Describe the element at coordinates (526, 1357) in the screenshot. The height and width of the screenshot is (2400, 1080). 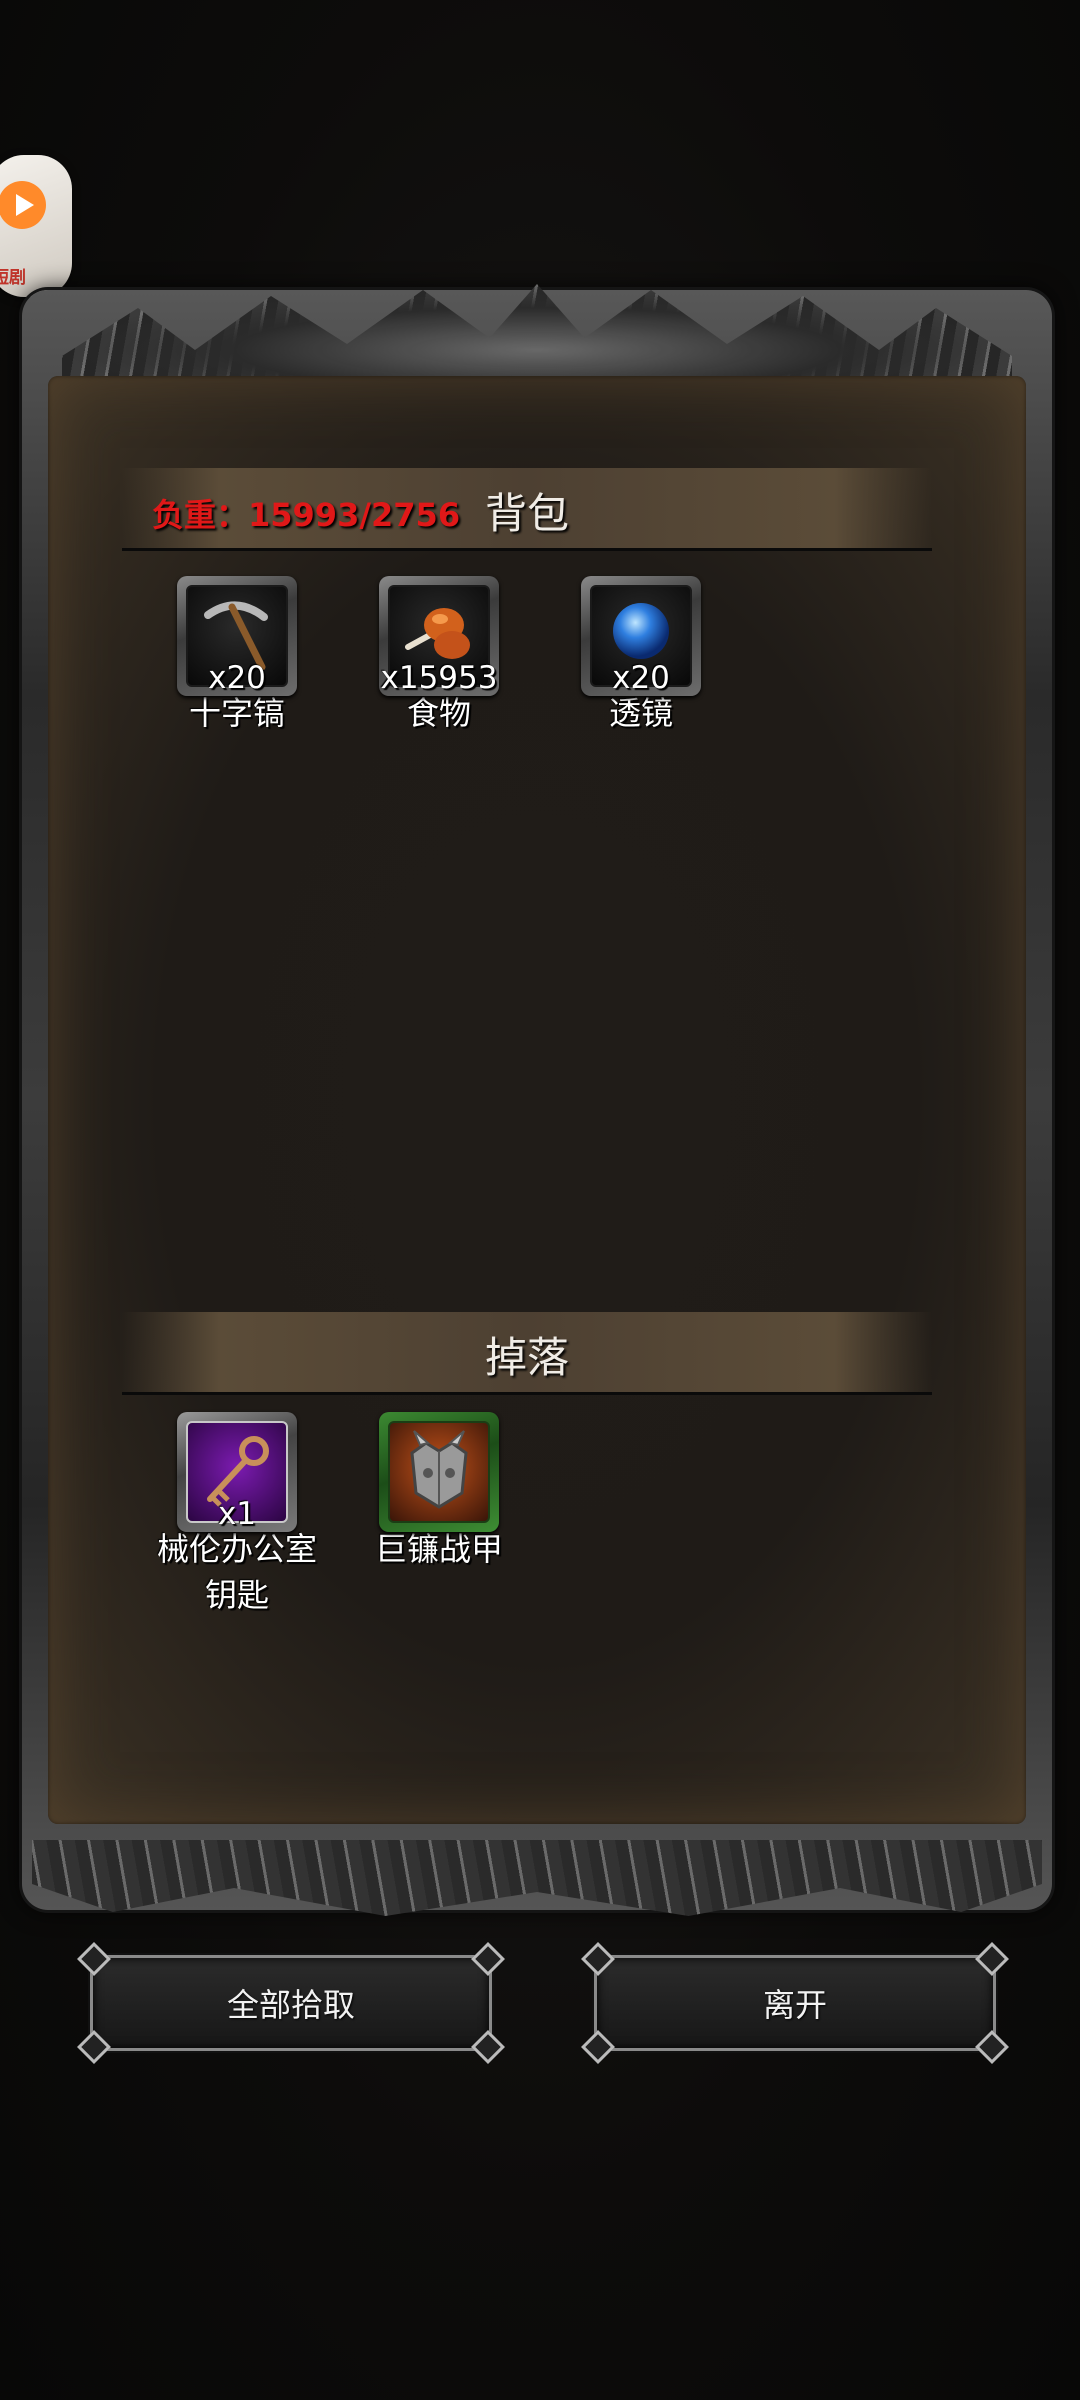
I see `drops-title: 掉落` at that location.